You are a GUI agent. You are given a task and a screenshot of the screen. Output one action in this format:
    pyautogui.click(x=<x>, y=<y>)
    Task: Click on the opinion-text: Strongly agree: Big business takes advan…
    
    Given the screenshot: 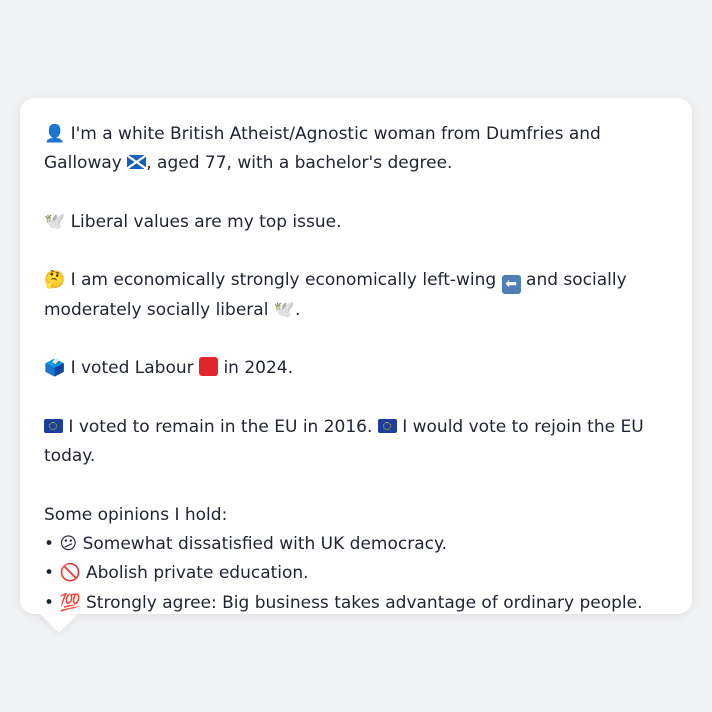 What is the action you would take?
    pyautogui.click(x=364, y=602)
    